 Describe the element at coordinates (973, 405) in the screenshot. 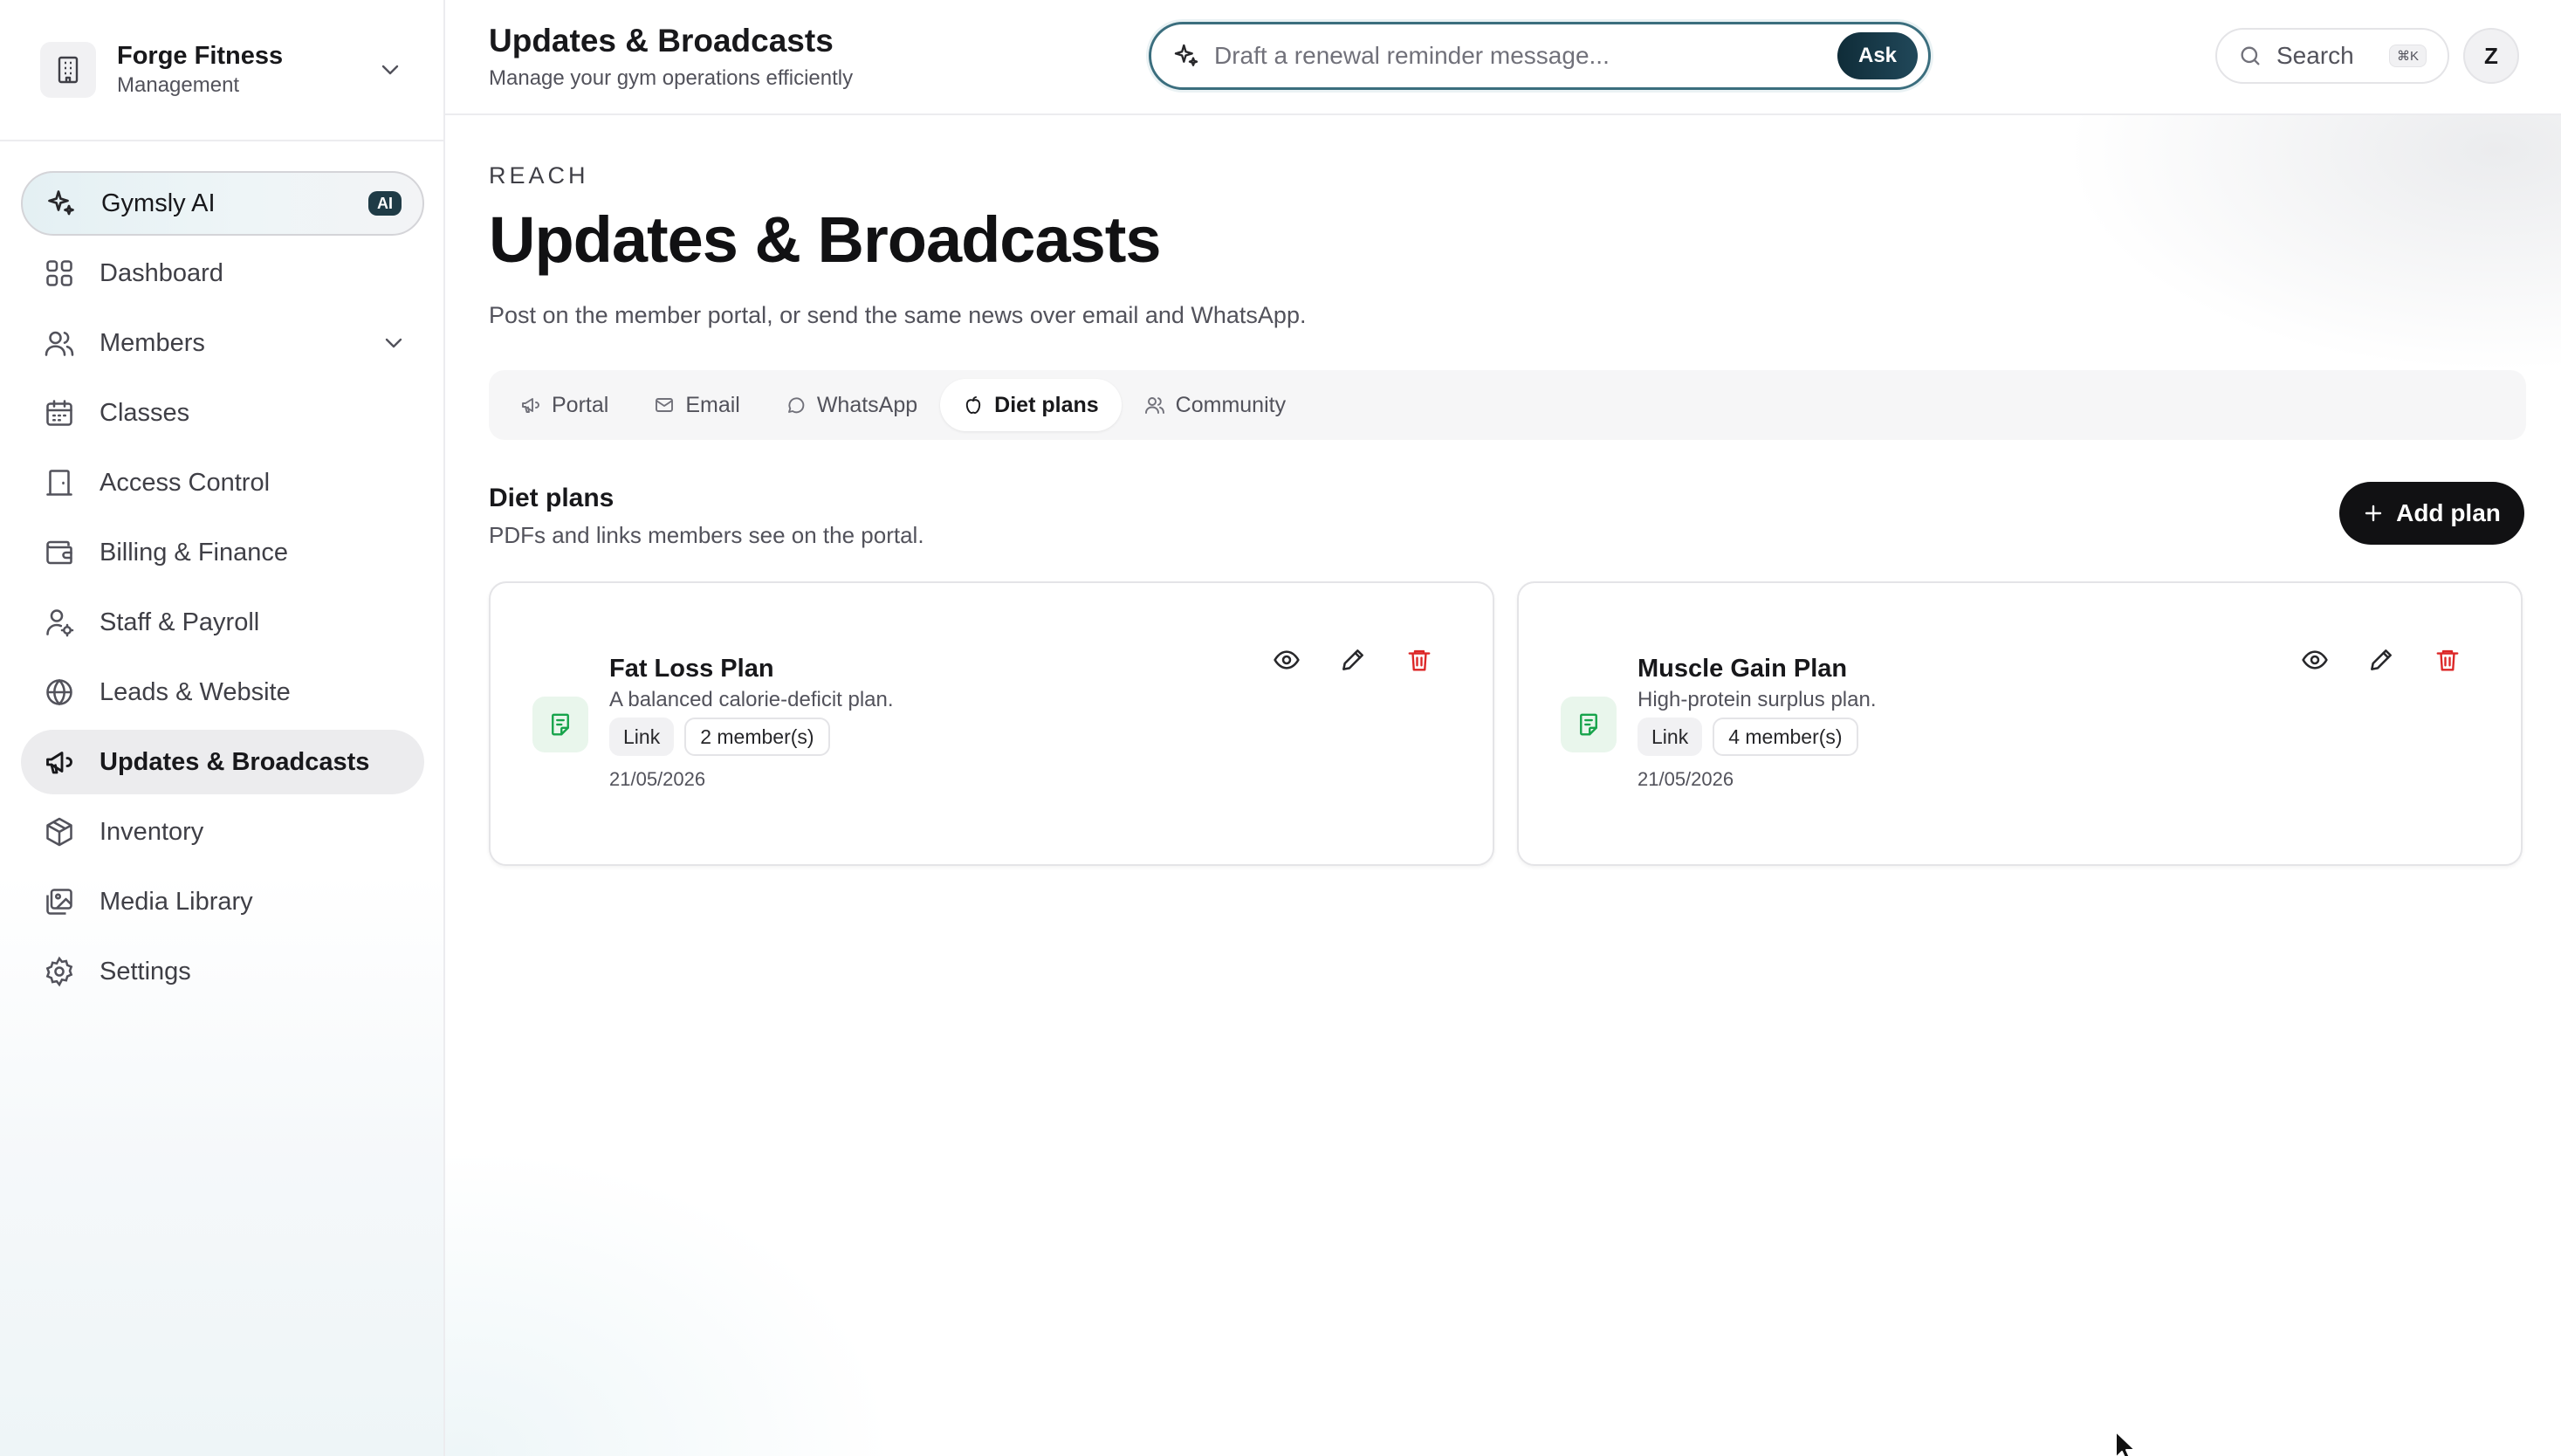

I see `apple-icon` at that location.